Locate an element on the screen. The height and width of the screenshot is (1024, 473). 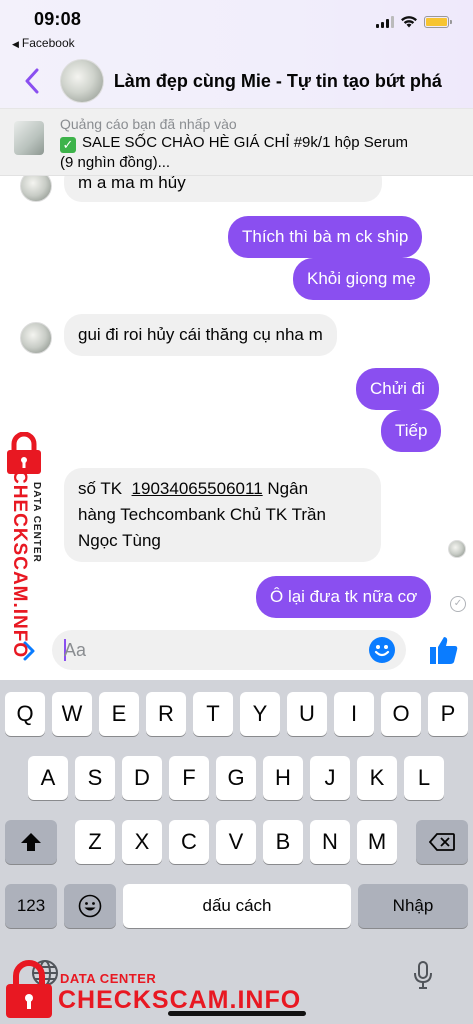
key: P is located at coordinates (448, 714).